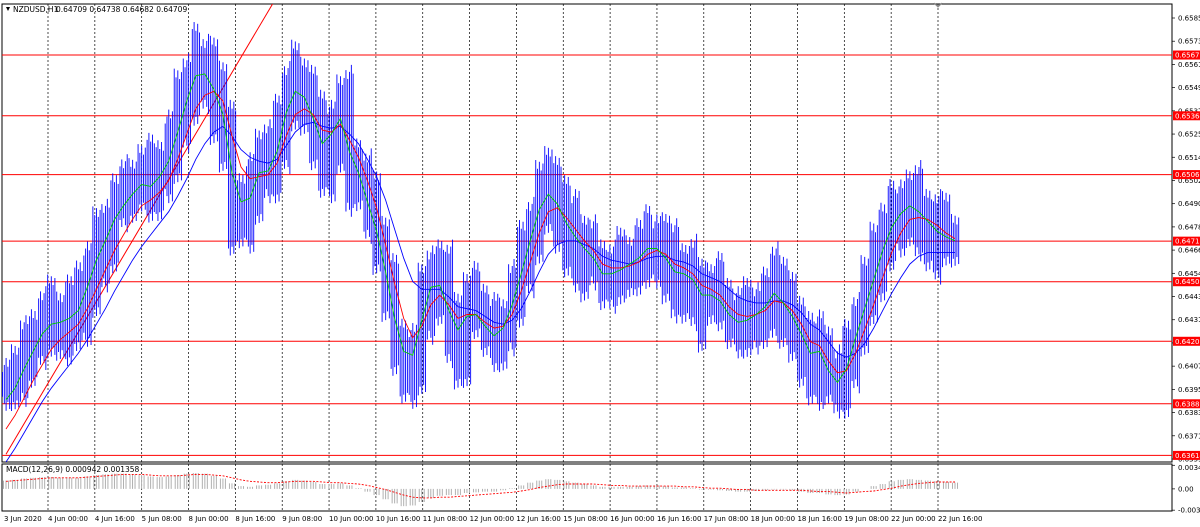 The image size is (1200, 527). Describe the element at coordinates (726, 519) in the screenshot. I see `x-tick-label: 17 Jun 08:00` at that location.